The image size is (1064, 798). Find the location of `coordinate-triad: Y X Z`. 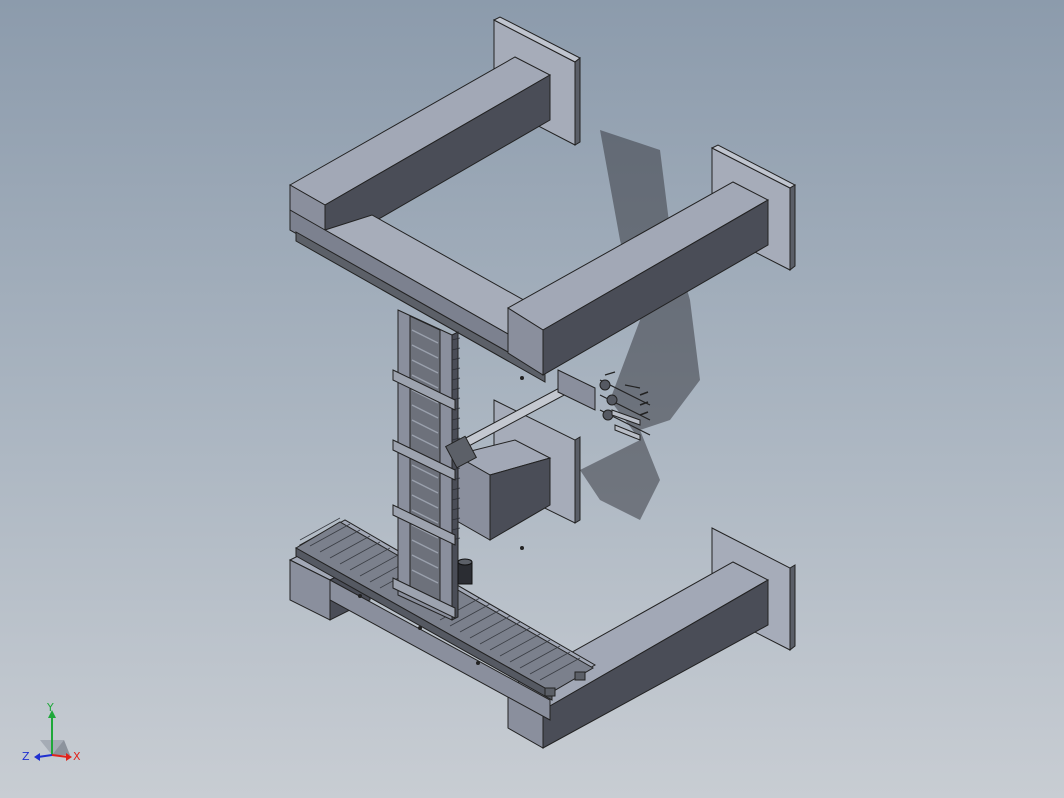

coordinate-triad: Y X Z is located at coordinates (53, 735).